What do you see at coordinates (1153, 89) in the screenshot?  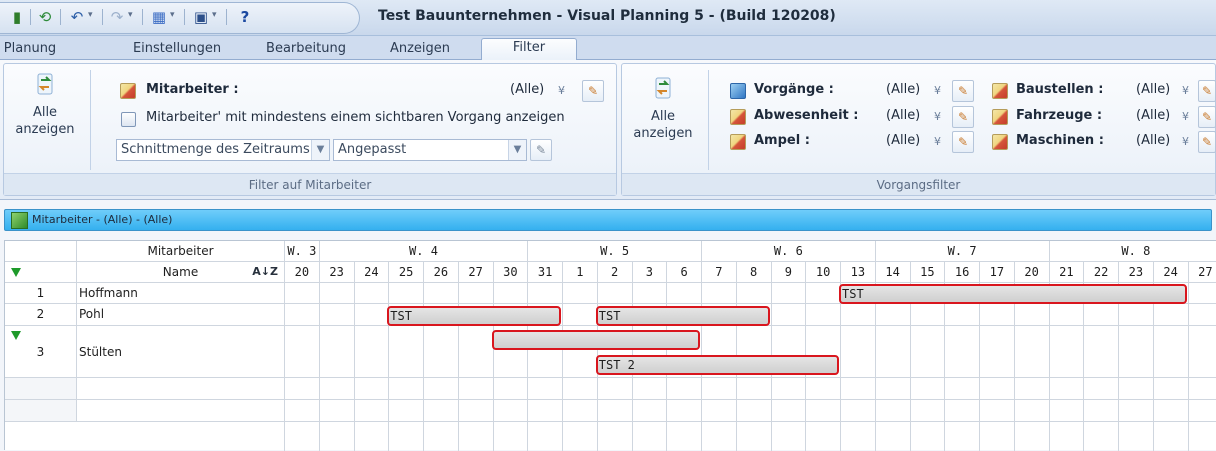 I see `sites-filter-value: (Alle)` at bounding box center [1153, 89].